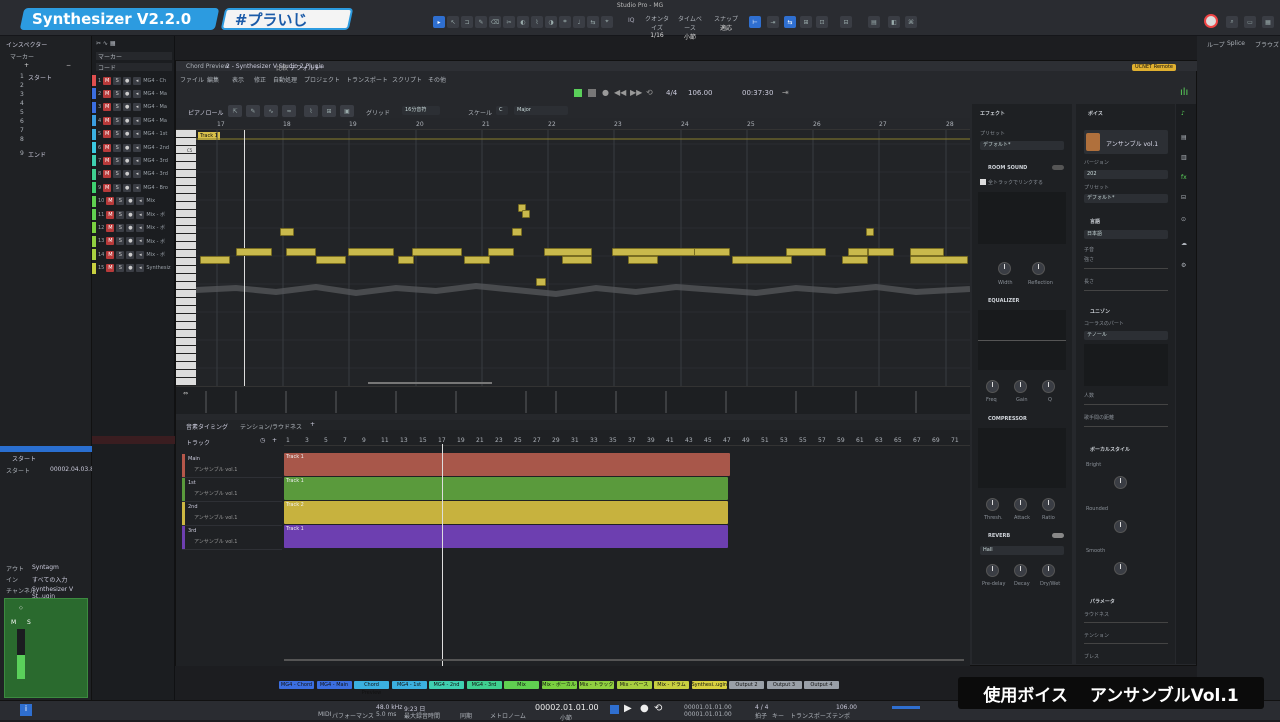 The height and width of the screenshot is (722, 1280). Describe the element at coordinates (1183, 265) in the screenshot. I see `gear-icon: ⚙` at that location.